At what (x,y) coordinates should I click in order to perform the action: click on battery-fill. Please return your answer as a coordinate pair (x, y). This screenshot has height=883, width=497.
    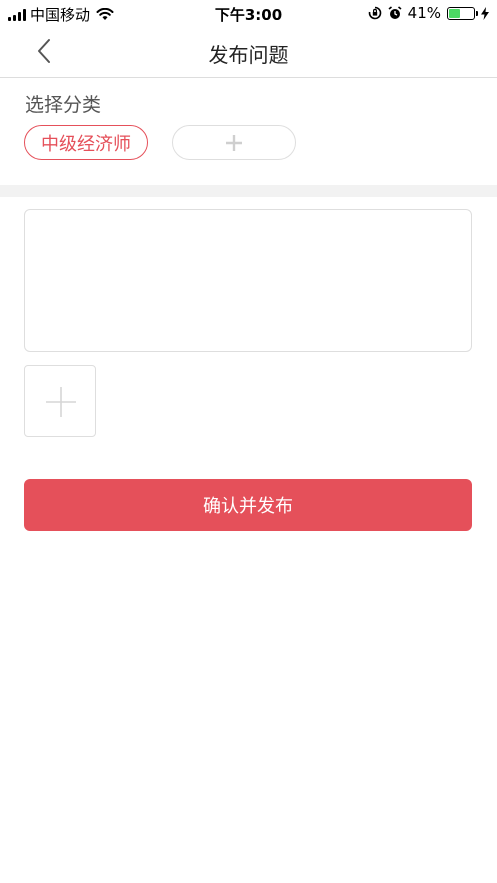
    Looking at the image, I should click on (454, 13).